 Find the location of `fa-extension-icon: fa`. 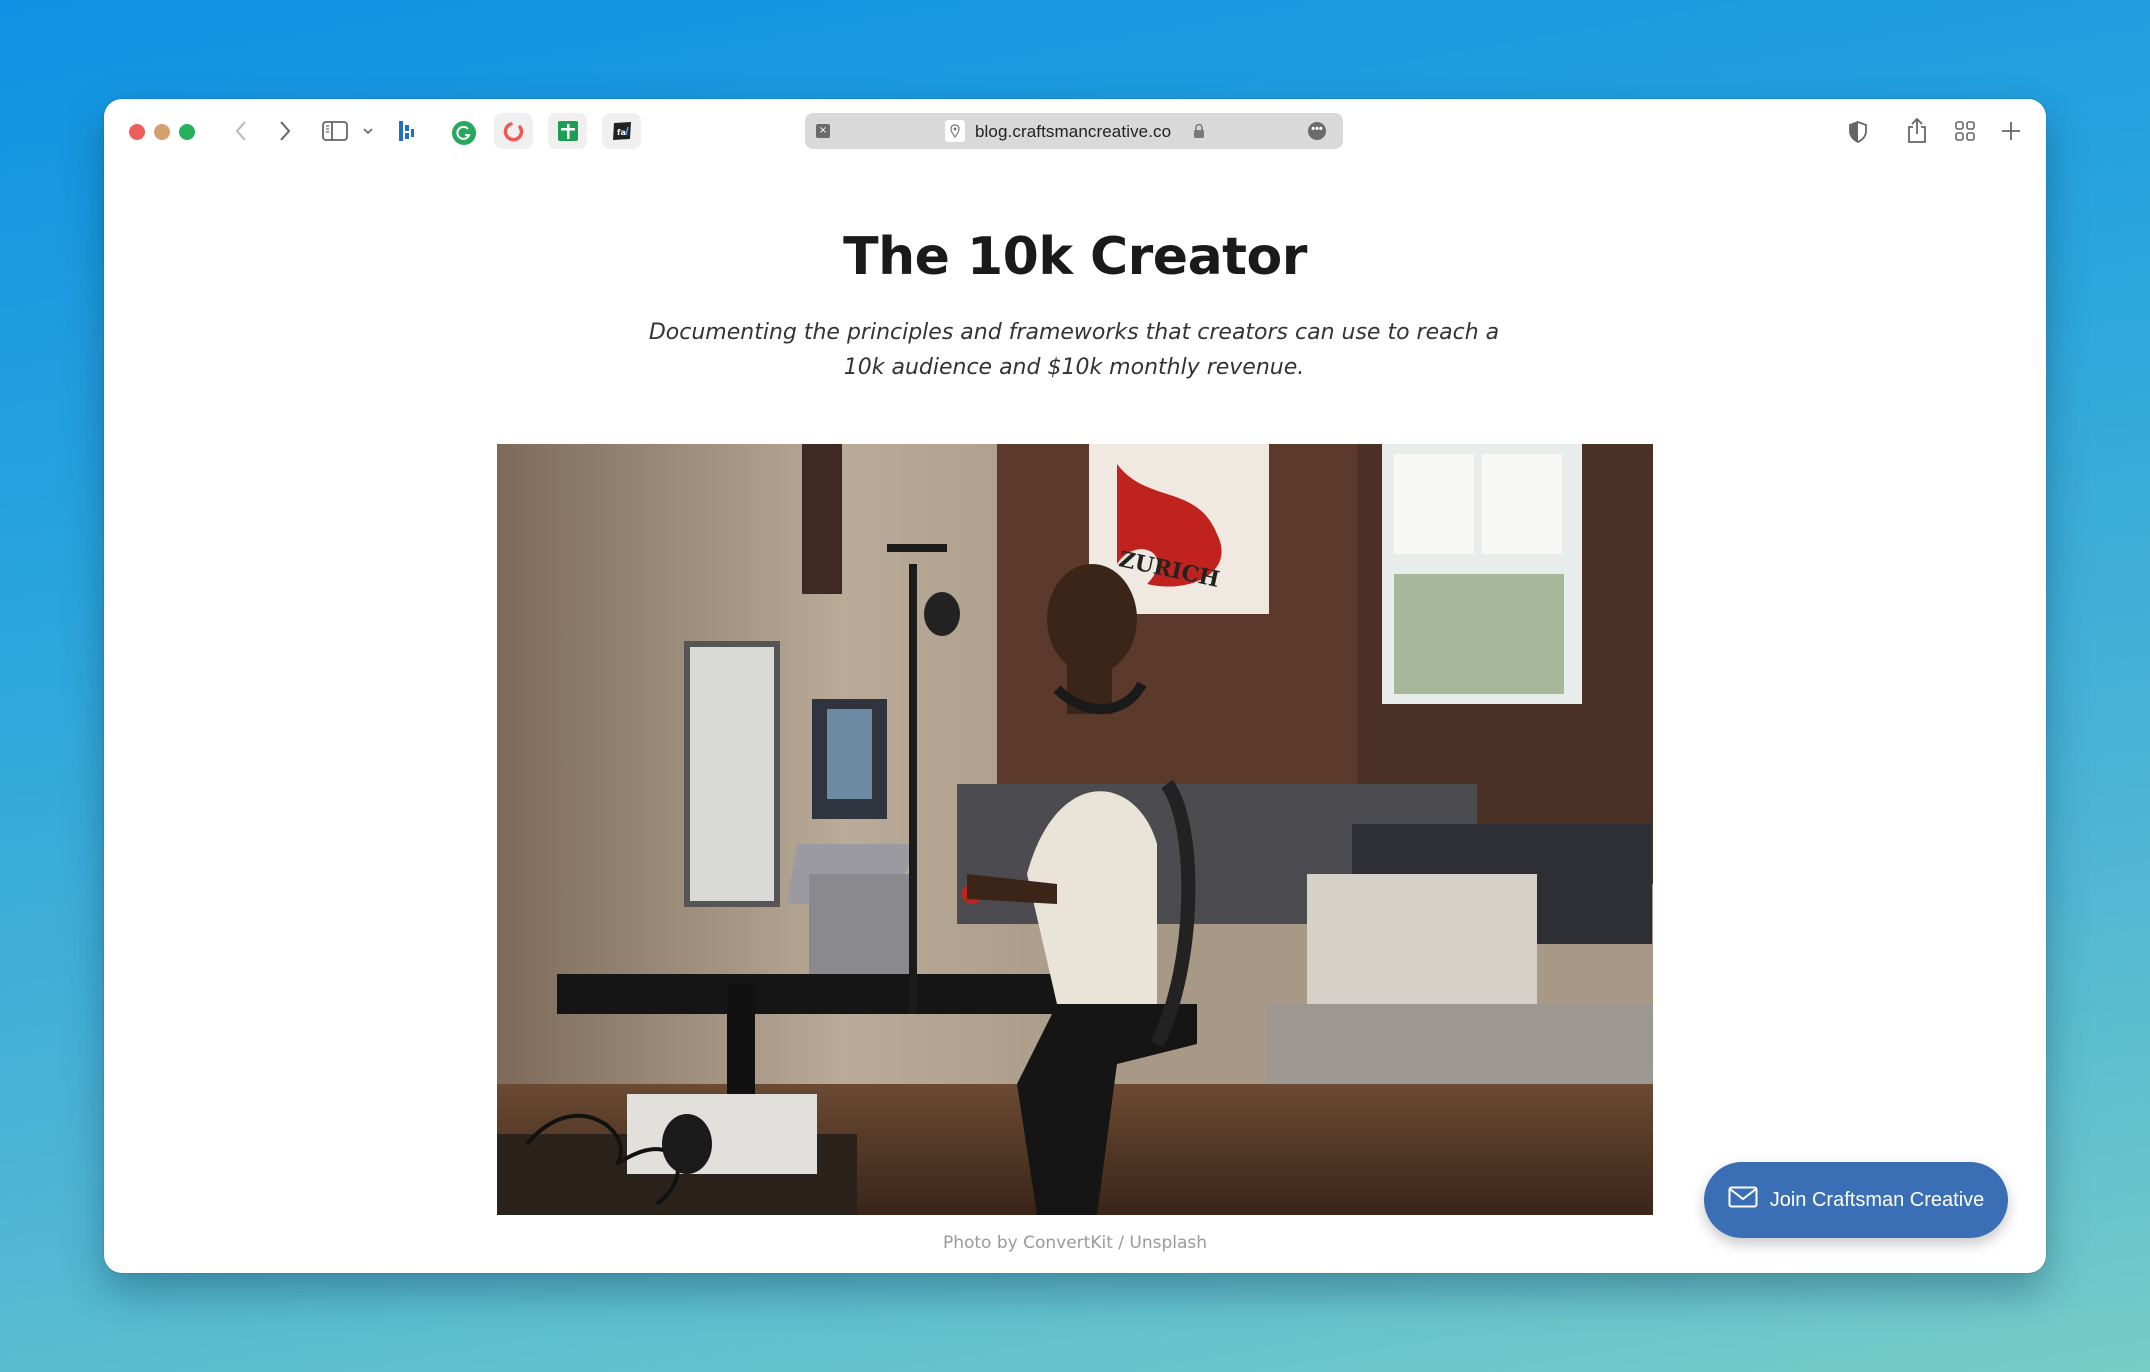

fa-extension-icon: fa is located at coordinates (621, 131).